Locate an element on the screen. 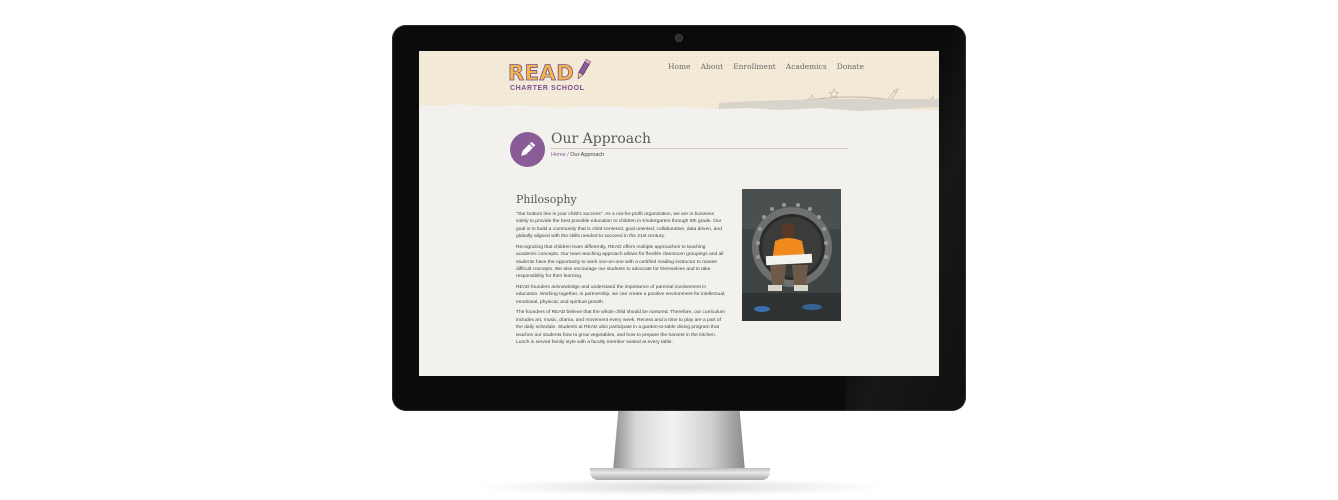  star-doodle-icon is located at coordinates (834, 93).